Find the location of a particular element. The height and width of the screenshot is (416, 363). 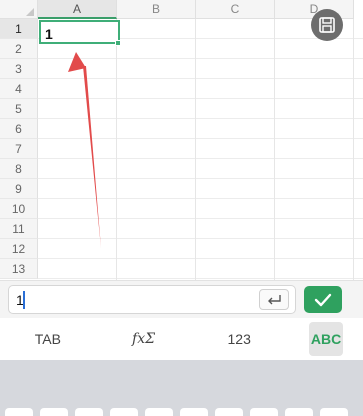

return-arrow-icon is located at coordinates (274, 299).